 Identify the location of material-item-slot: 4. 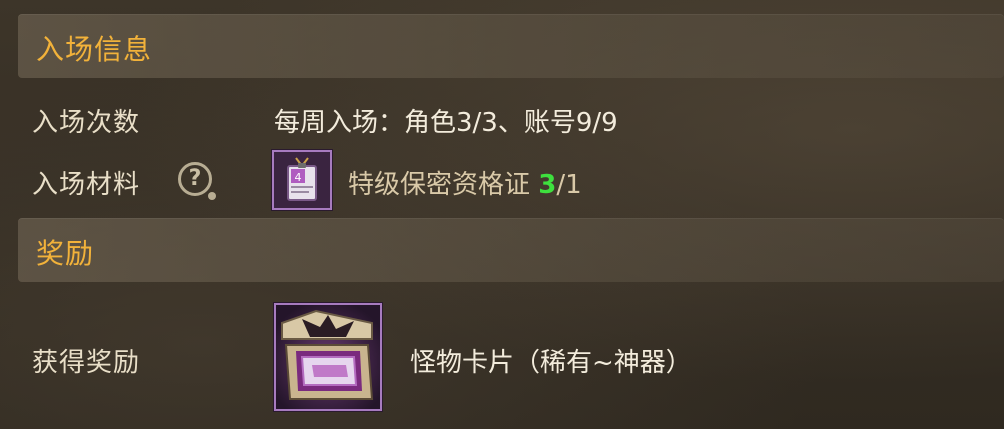
(302, 180).